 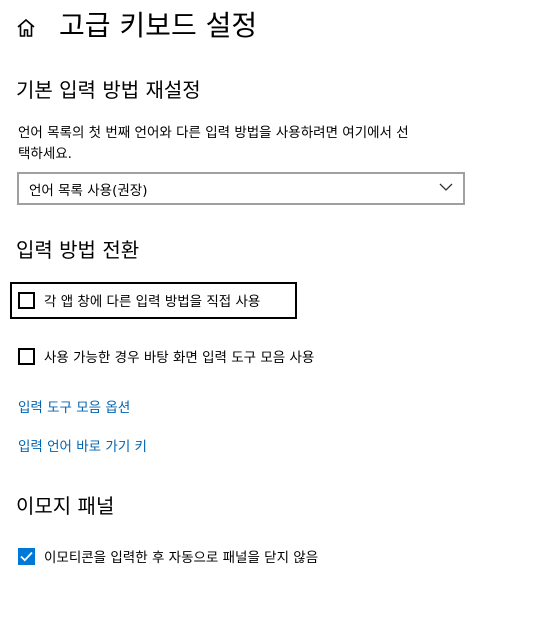 What do you see at coordinates (179, 358) in the screenshot?
I see `desktop-language-bar-label: 사용 가능한 경우 바탕 화면 입력 도구 모음 사용` at bounding box center [179, 358].